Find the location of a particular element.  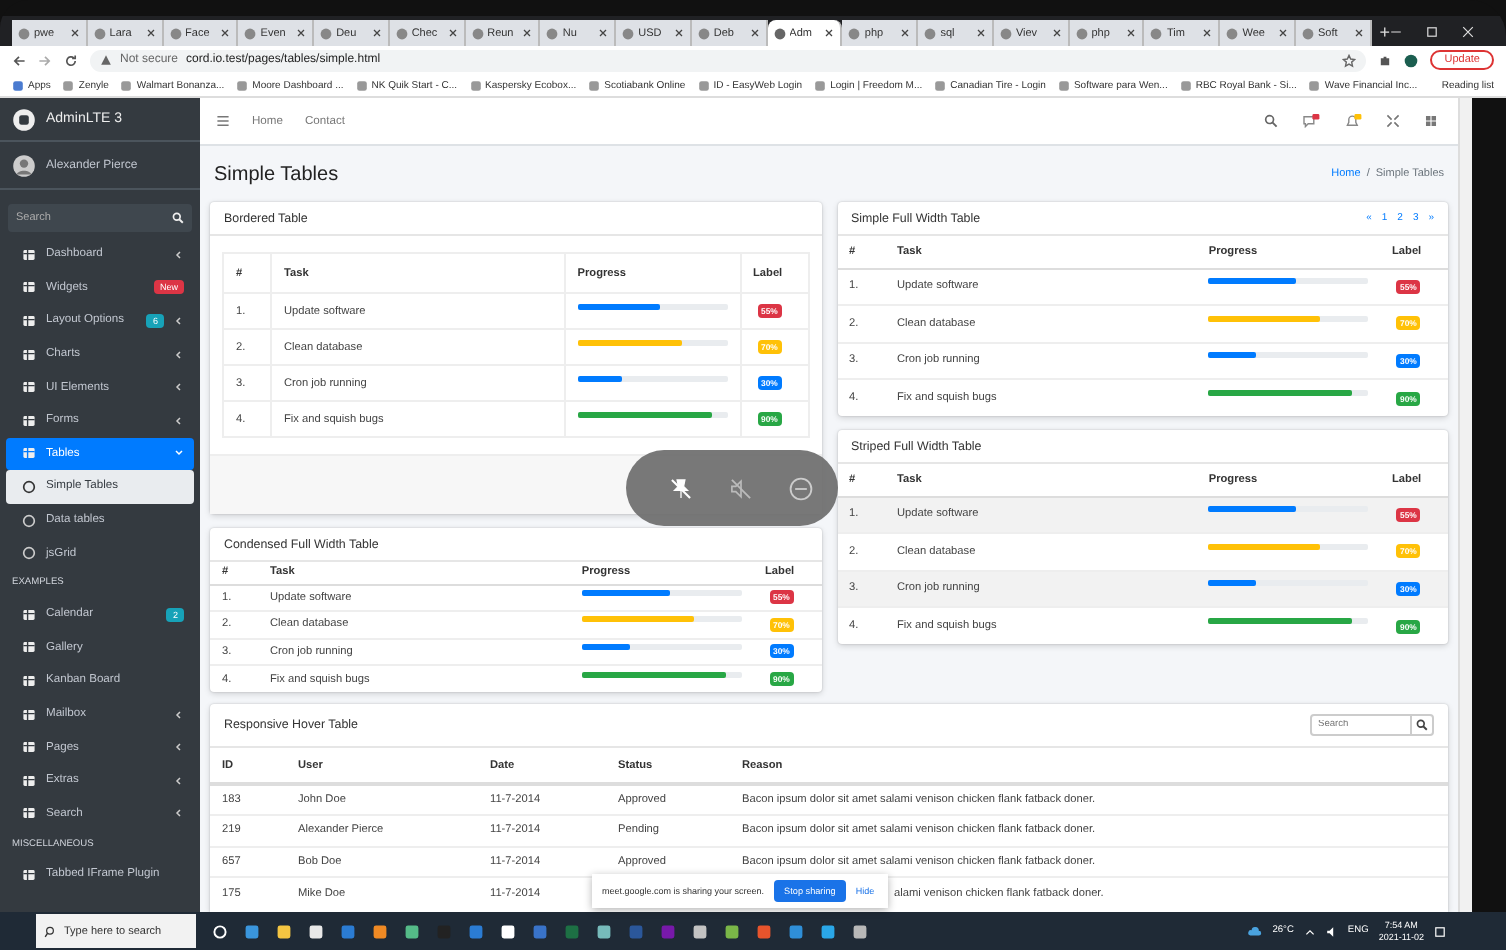

scrollbar is located at coordinates (1465, 505).